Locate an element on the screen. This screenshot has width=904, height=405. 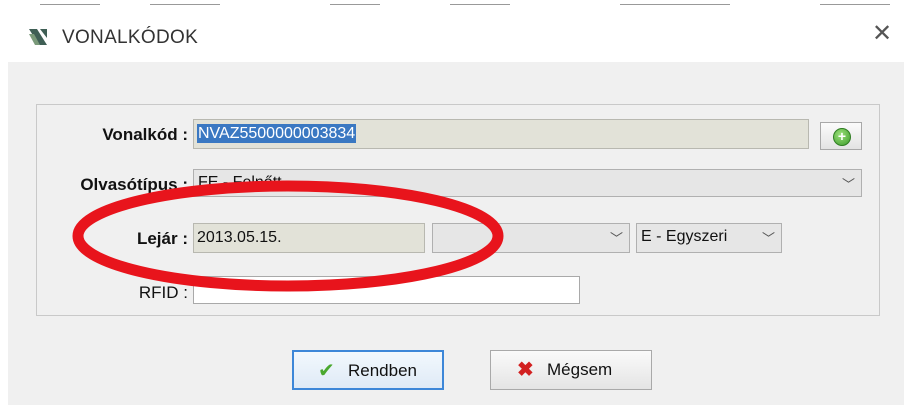
barcode-value: NVAZ5500000003834 is located at coordinates (277, 133).